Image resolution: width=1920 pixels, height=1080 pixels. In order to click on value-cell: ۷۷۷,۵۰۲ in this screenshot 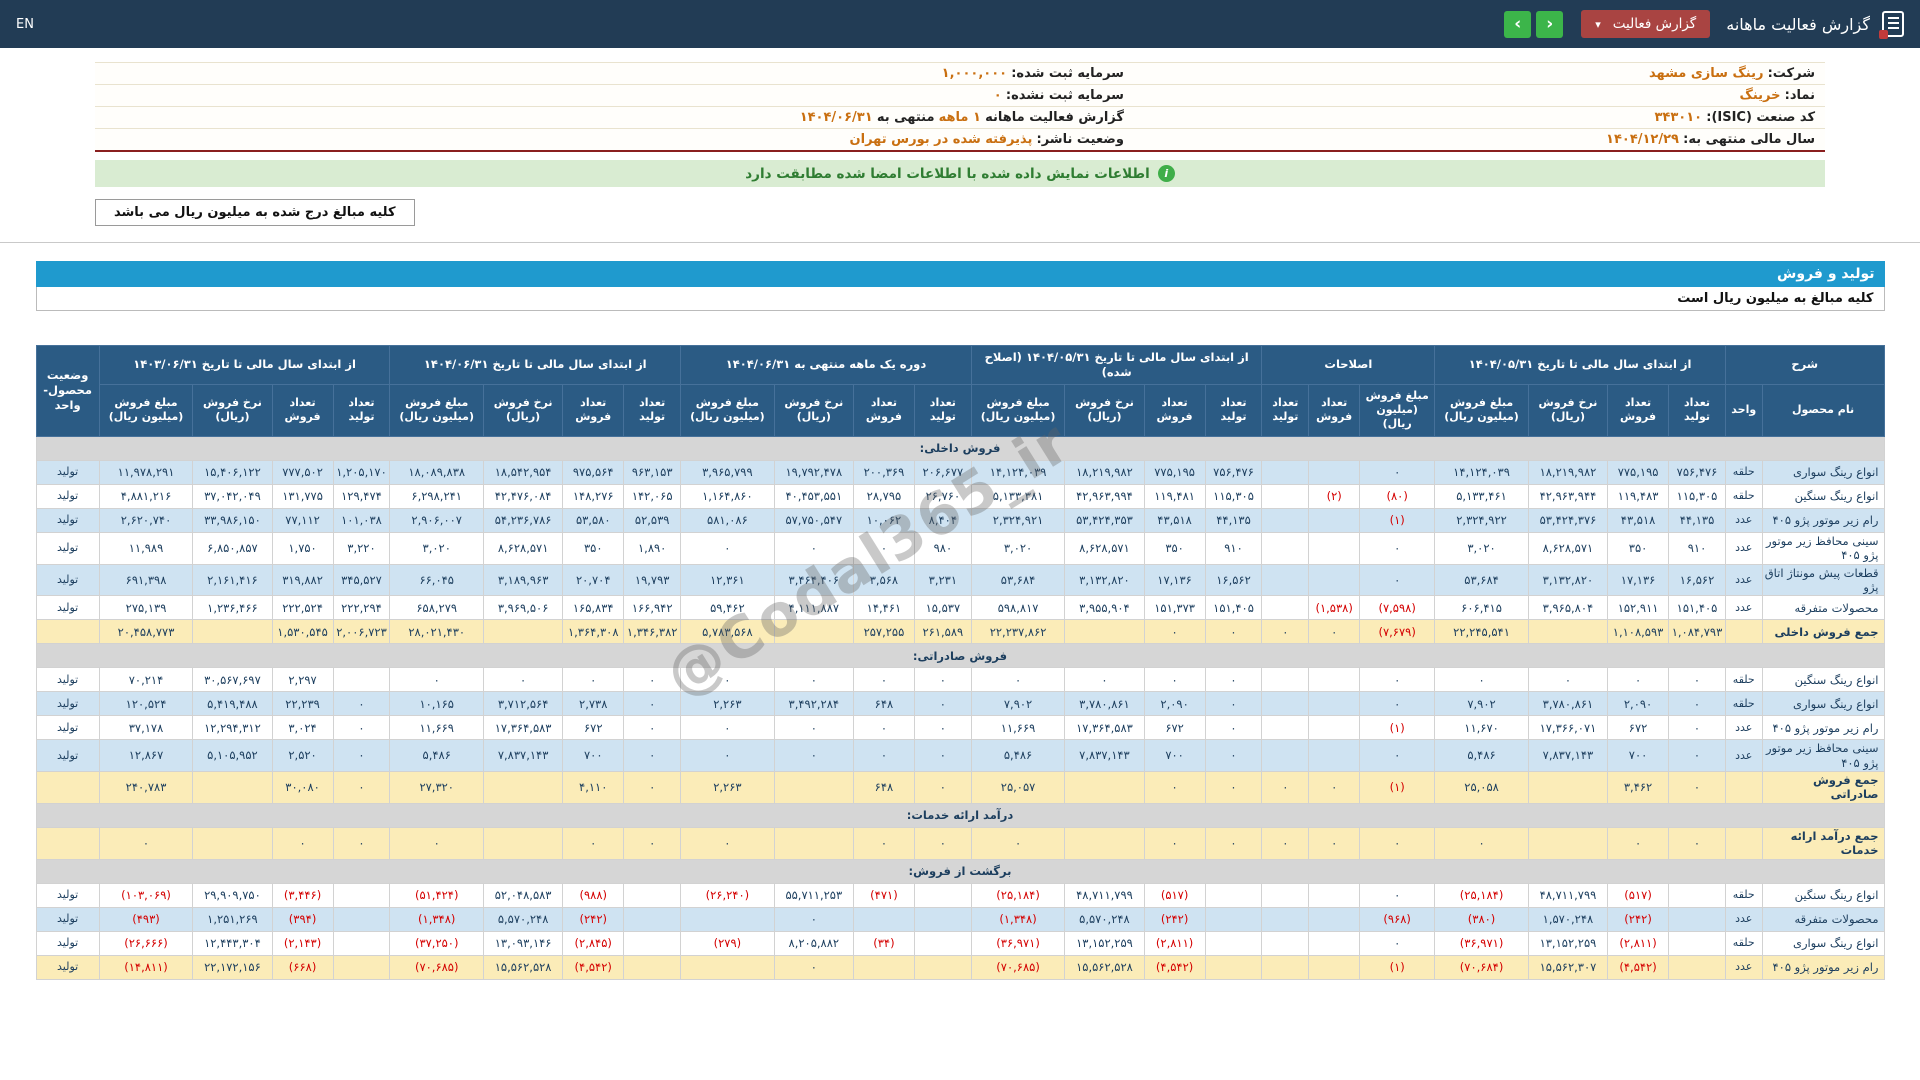, I will do `click(302, 472)`.